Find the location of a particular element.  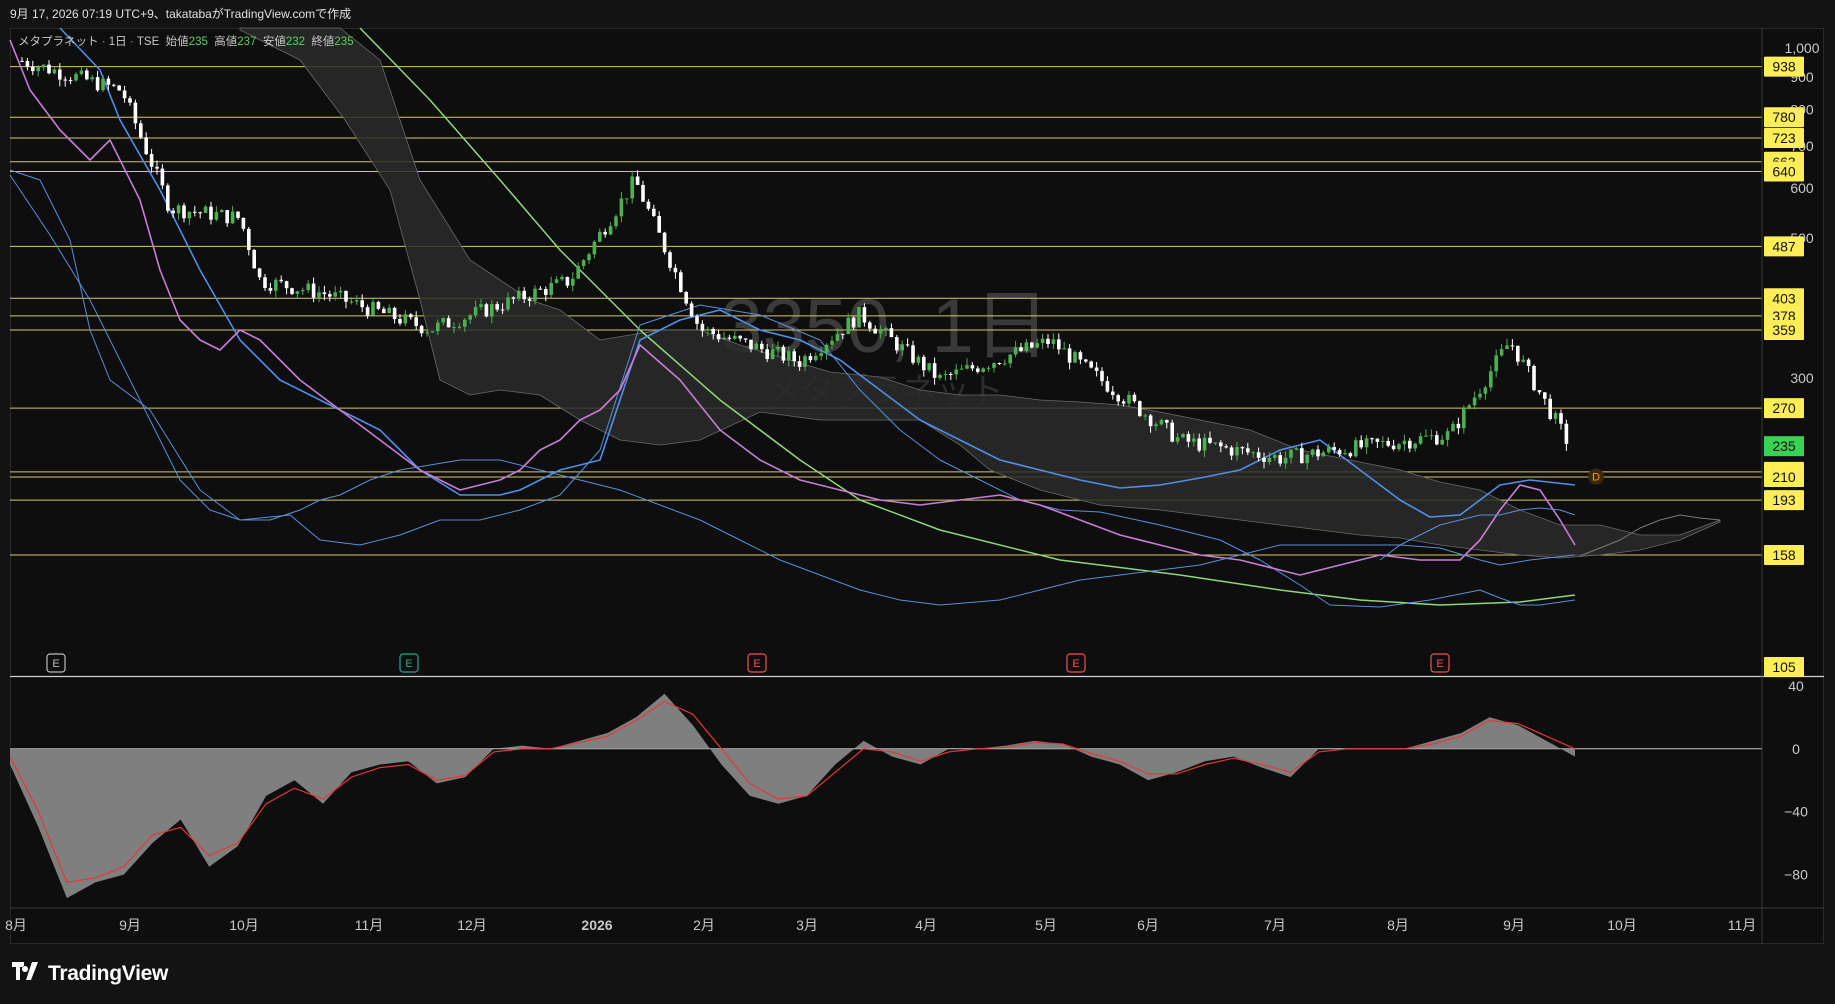

legend-high-label: 高値 is located at coordinates (226, 42).